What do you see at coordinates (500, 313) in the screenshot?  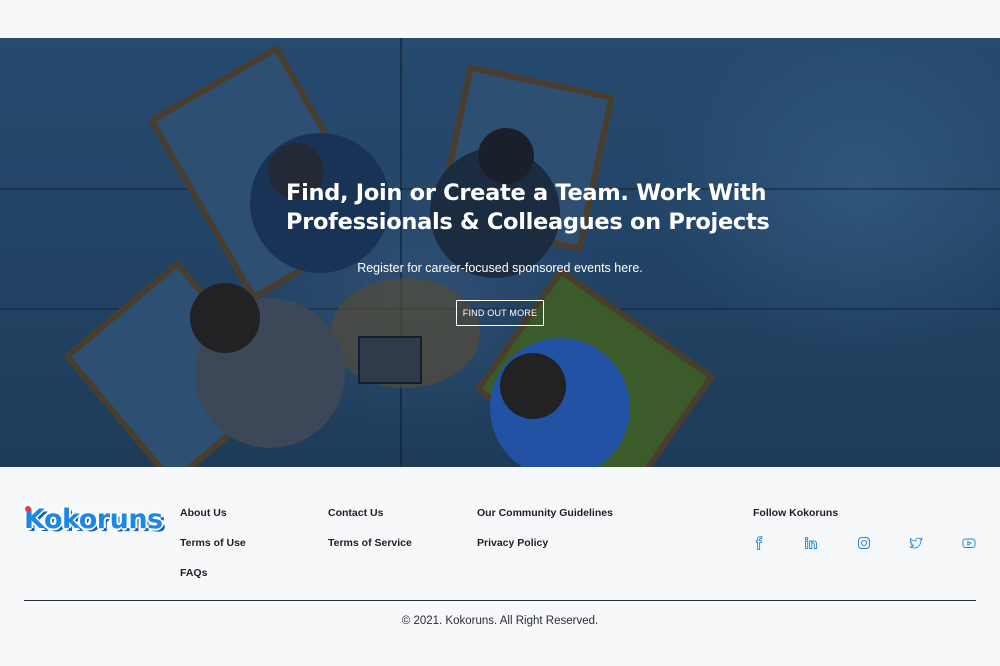 I see `find-out-more-button: FIND OUT MORE` at bounding box center [500, 313].